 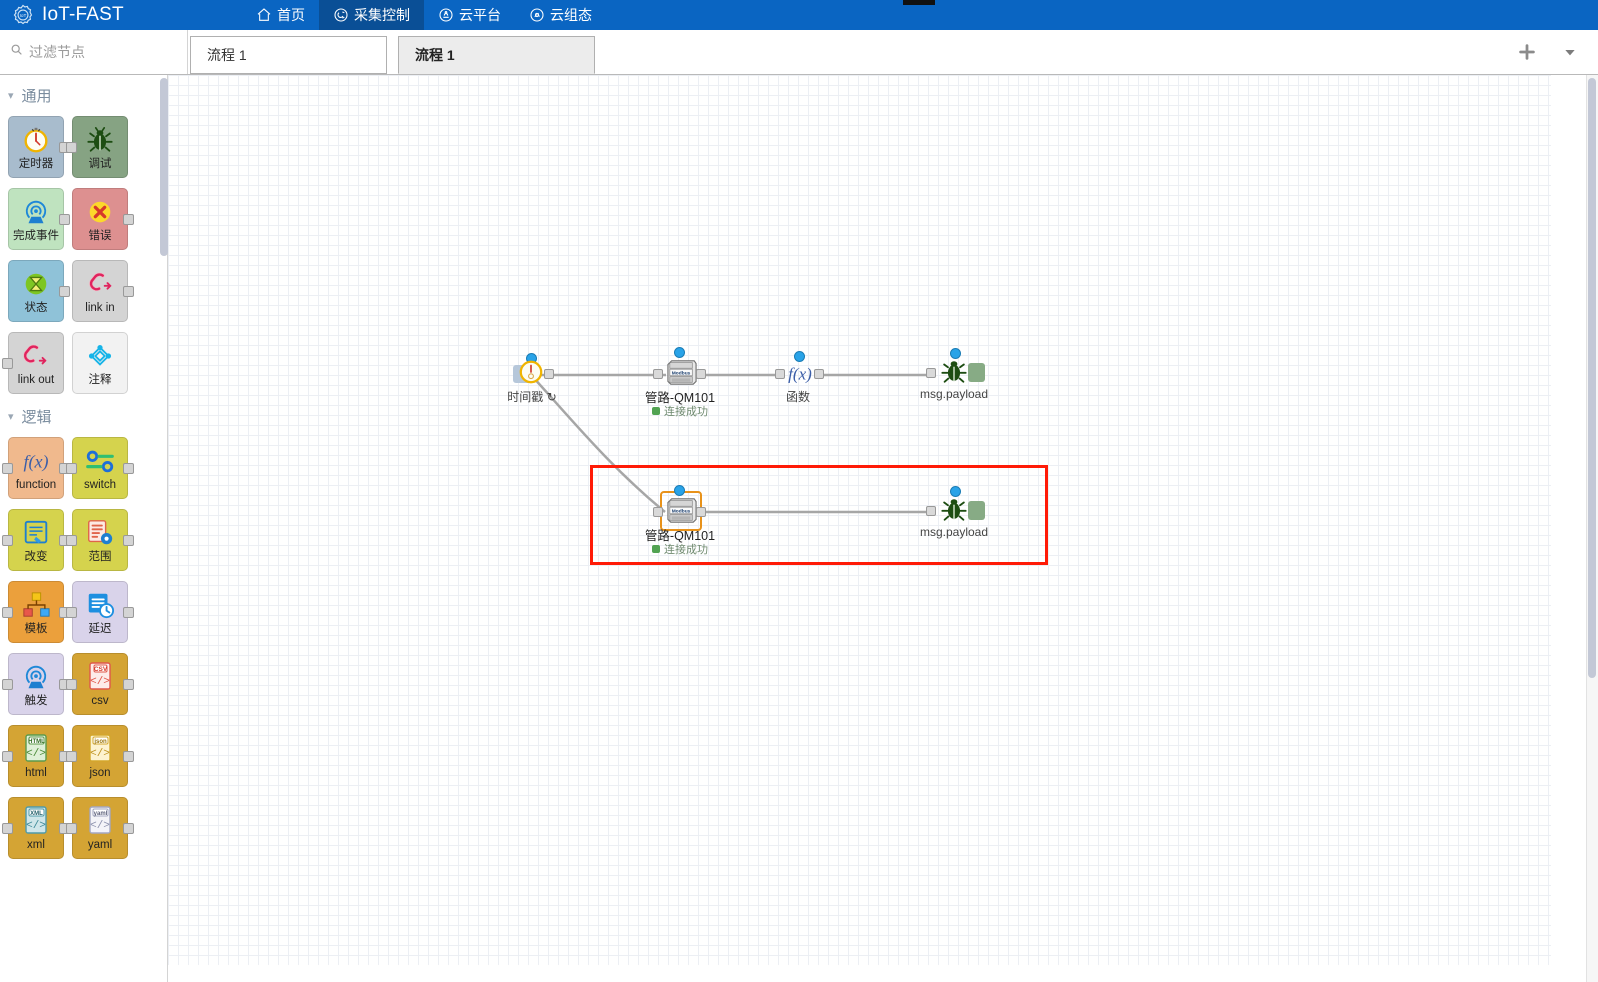 What do you see at coordinates (571, 15) in the screenshot?
I see `nav-item-cloud-scada-label: 云组态` at bounding box center [571, 15].